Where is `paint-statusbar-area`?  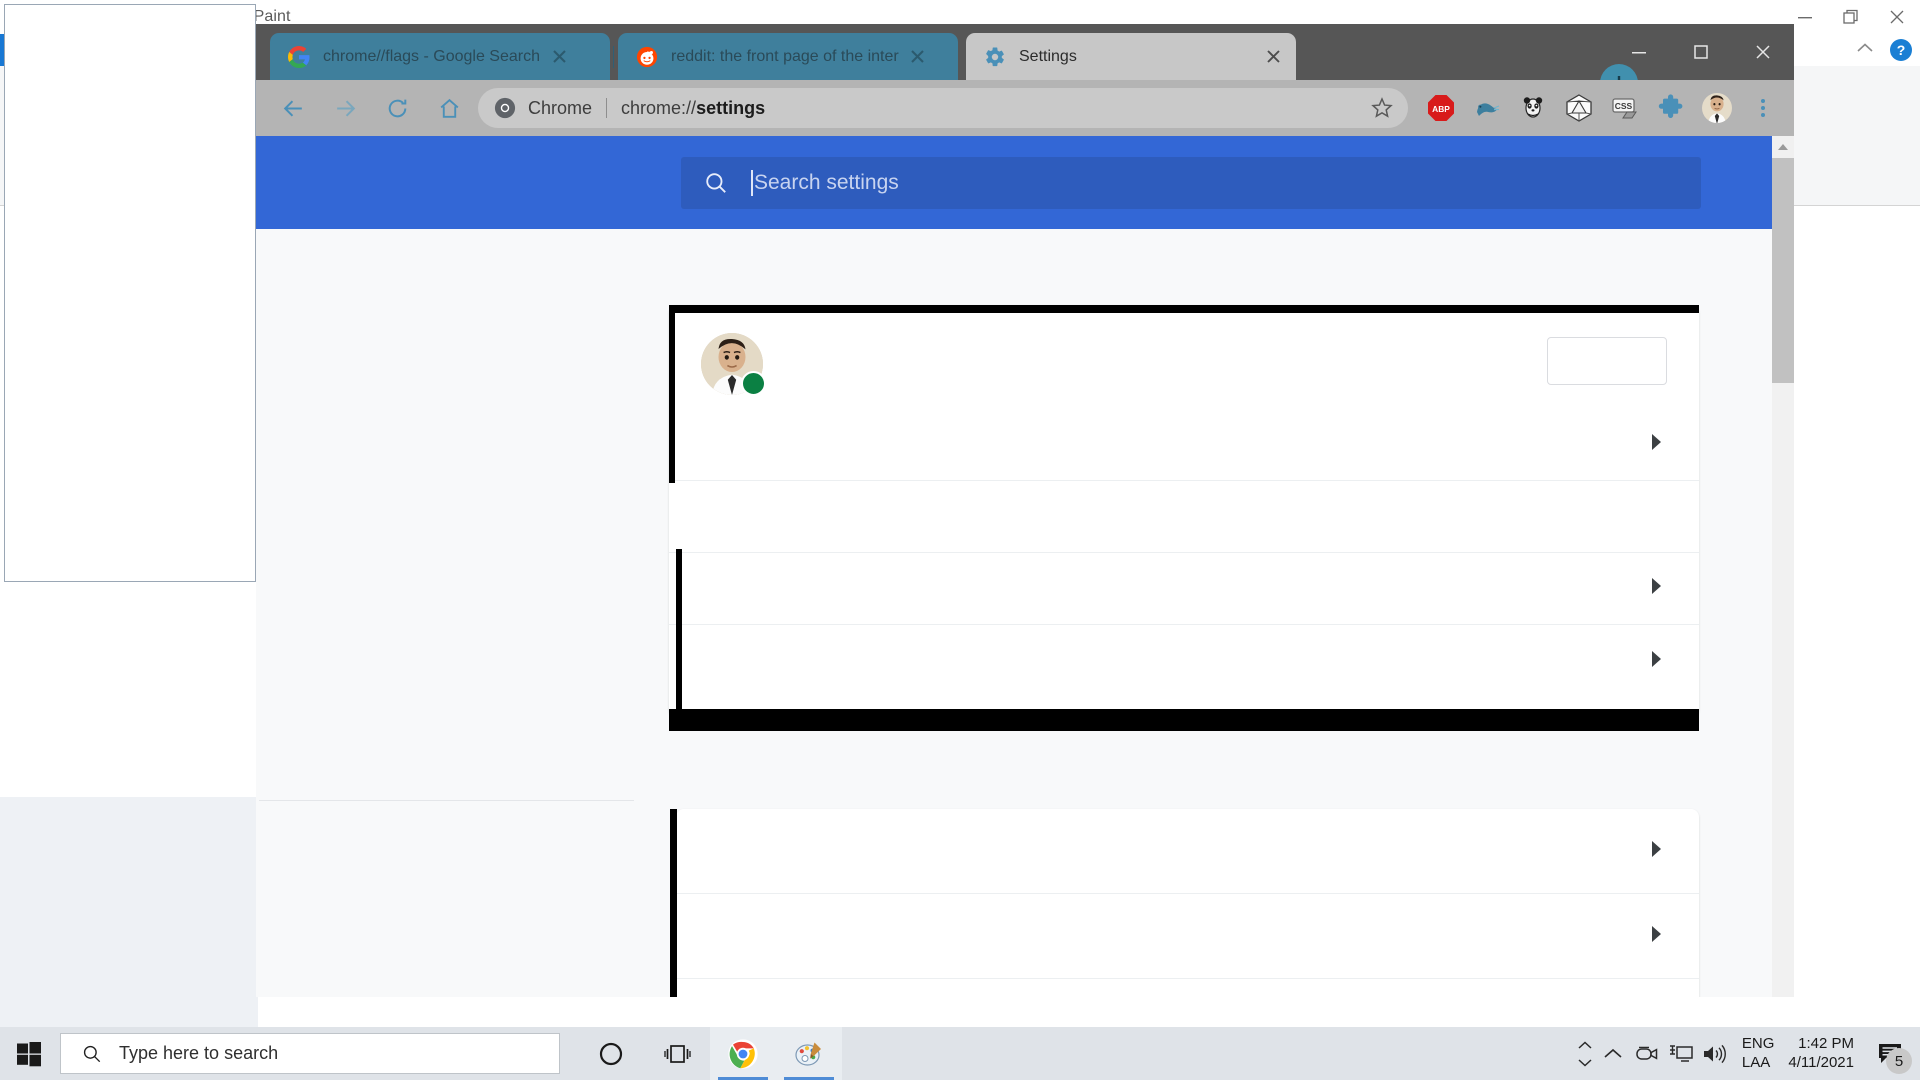 paint-statusbar-area is located at coordinates (129, 912).